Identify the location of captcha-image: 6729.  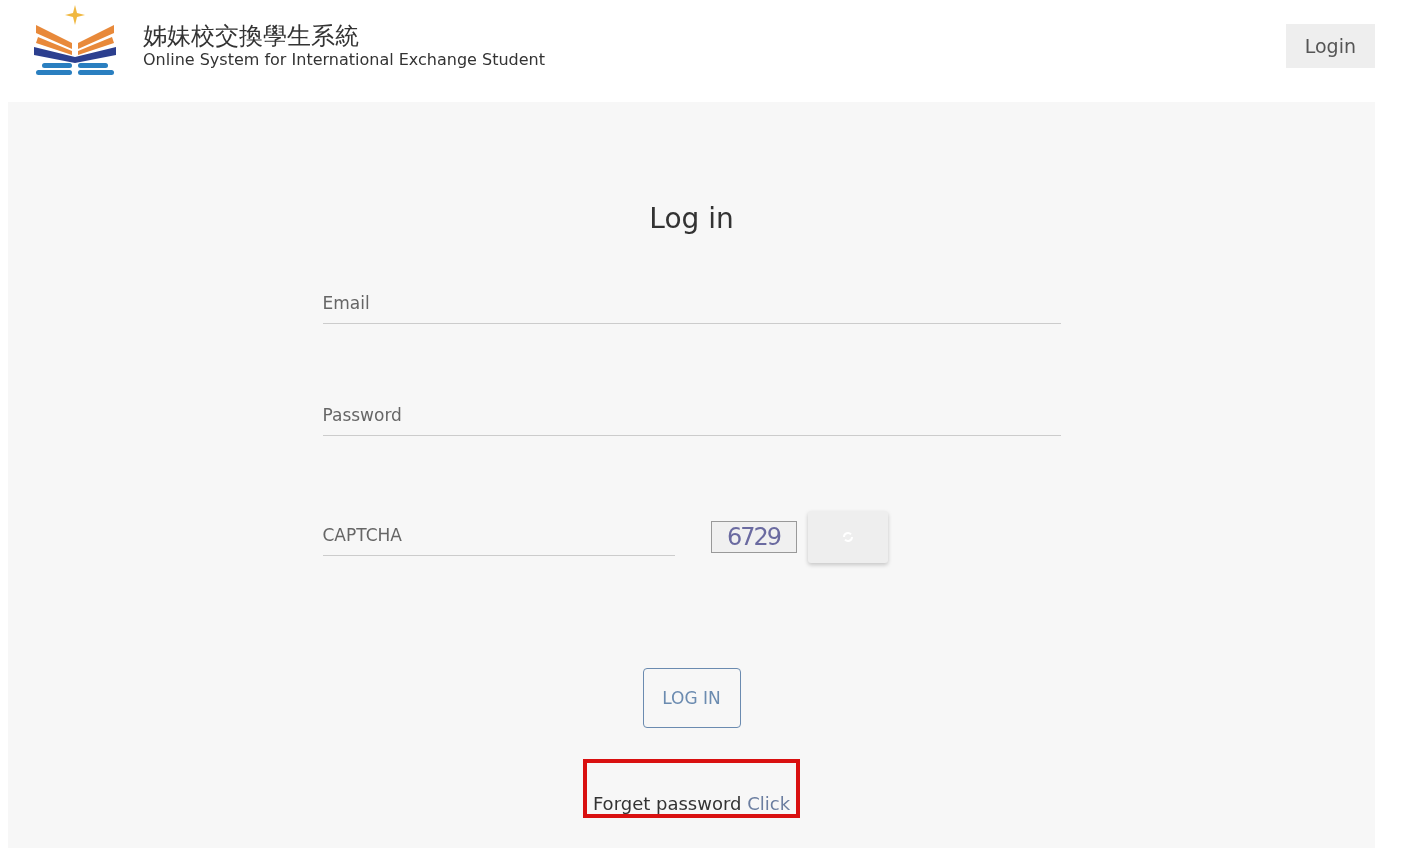
(753, 537).